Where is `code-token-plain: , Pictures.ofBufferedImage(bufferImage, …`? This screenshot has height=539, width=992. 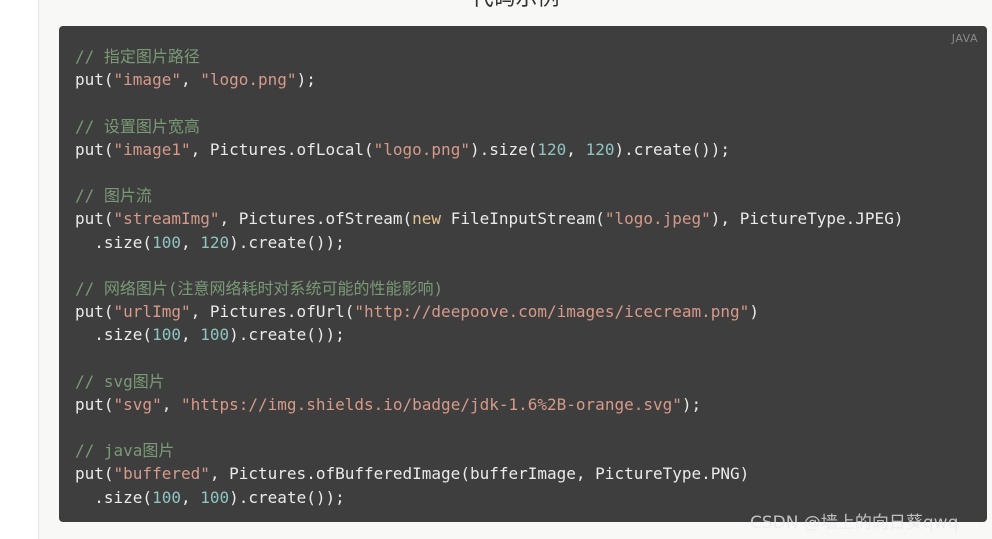
code-token-plain: , Pictures.ofBufferedImage(bufferImage, … is located at coordinates (479, 474).